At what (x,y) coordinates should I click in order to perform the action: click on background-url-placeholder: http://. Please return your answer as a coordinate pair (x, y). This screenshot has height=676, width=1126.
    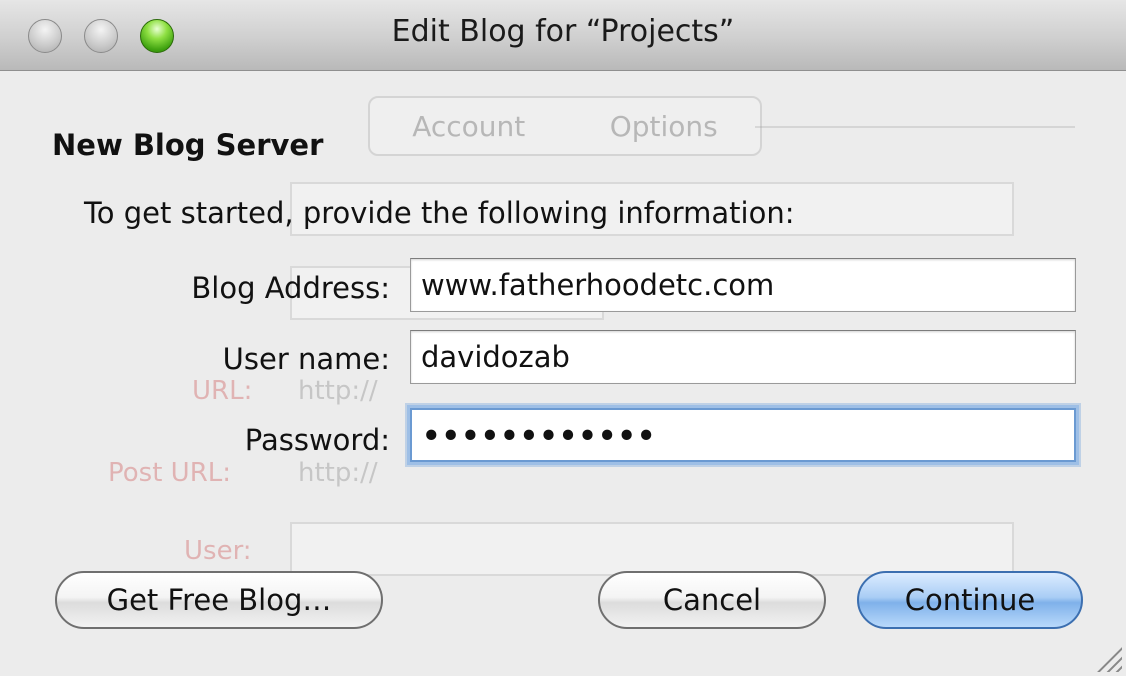
    Looking at the image, I should click on (338, 391).